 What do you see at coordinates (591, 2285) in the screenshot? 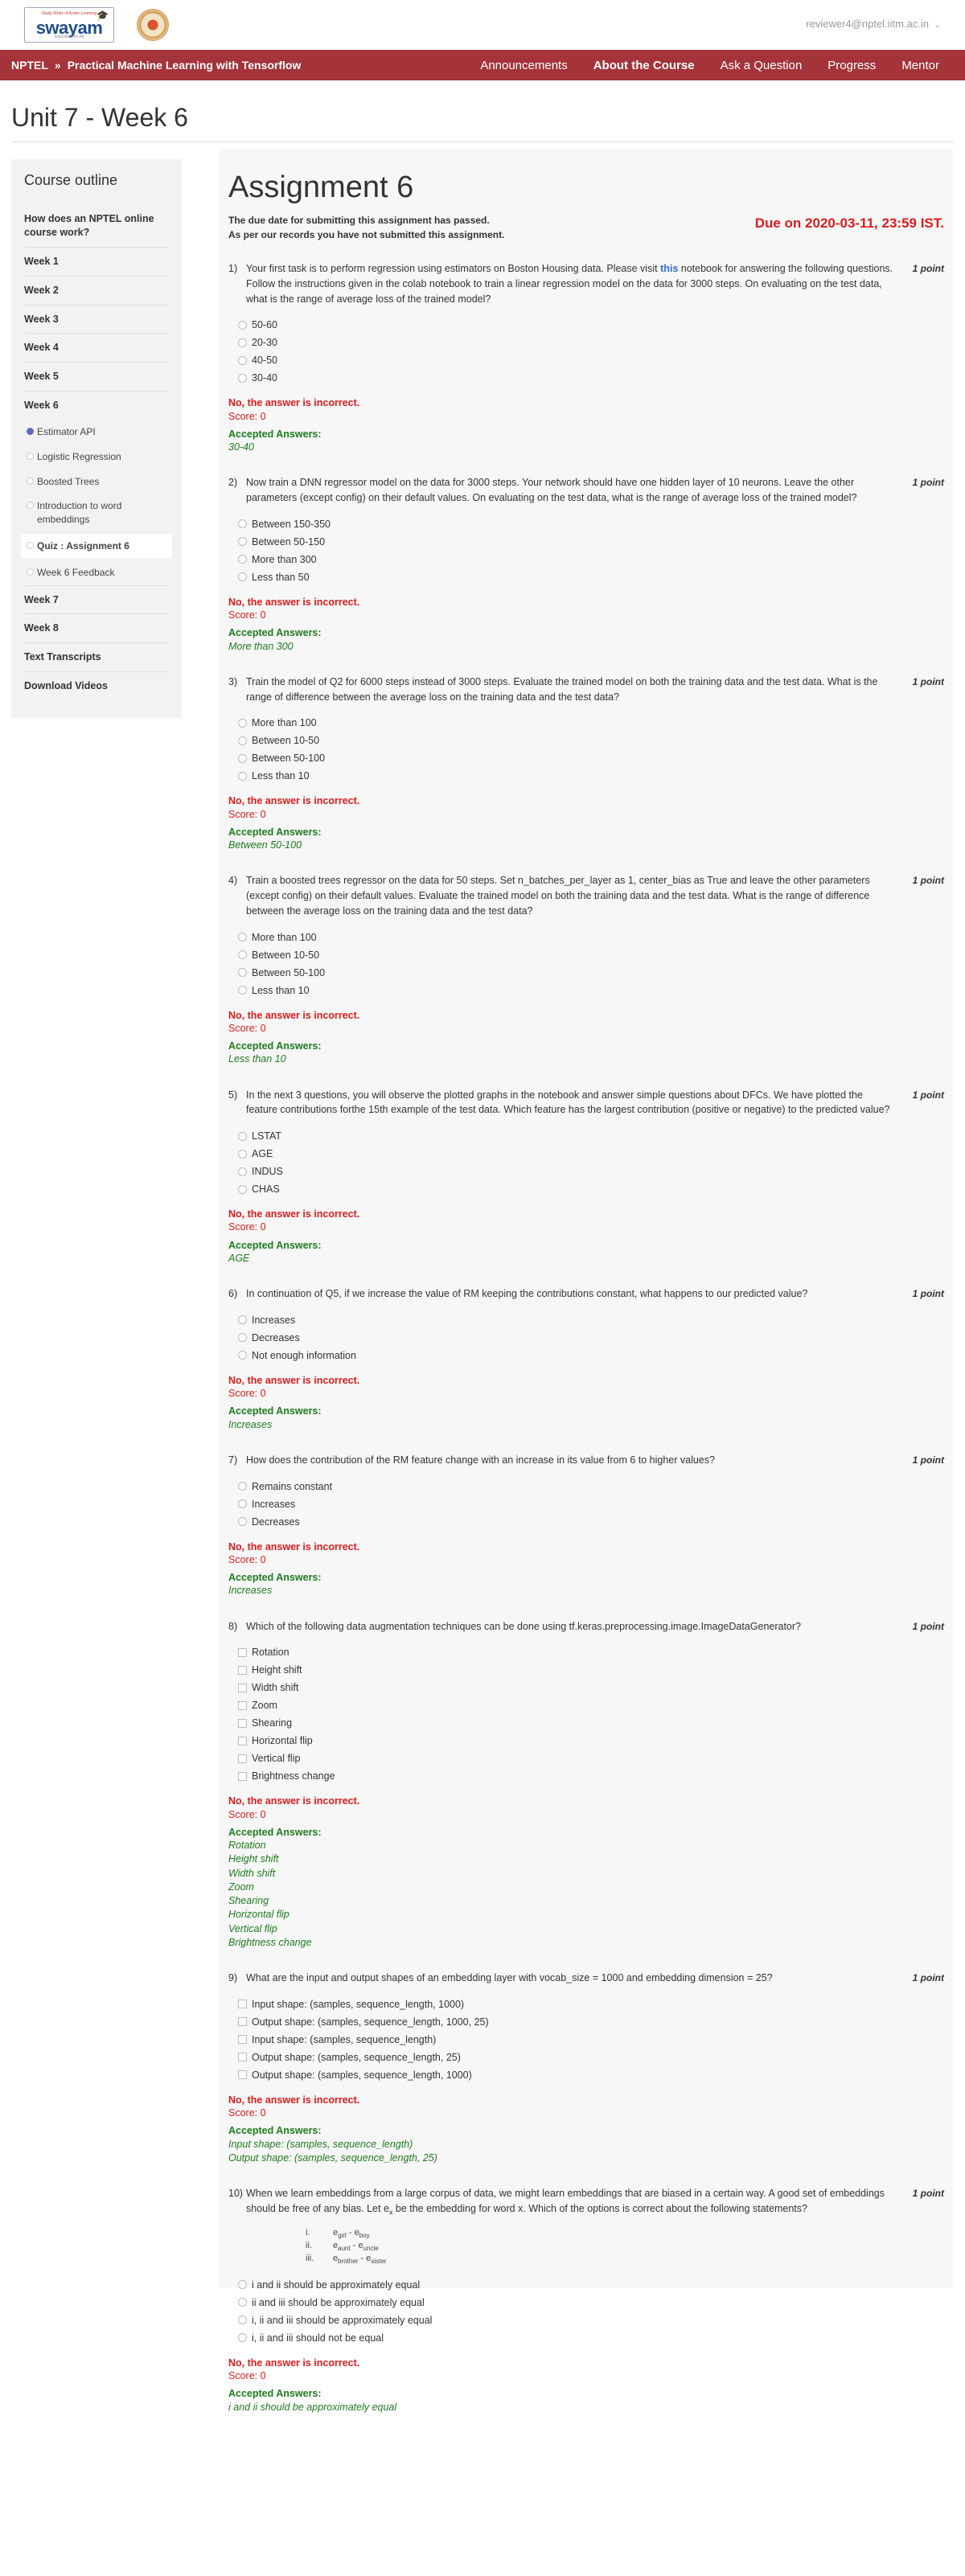
I see `answer-option: i and ii should be approximately equal` at bounding box center [591, 2285].